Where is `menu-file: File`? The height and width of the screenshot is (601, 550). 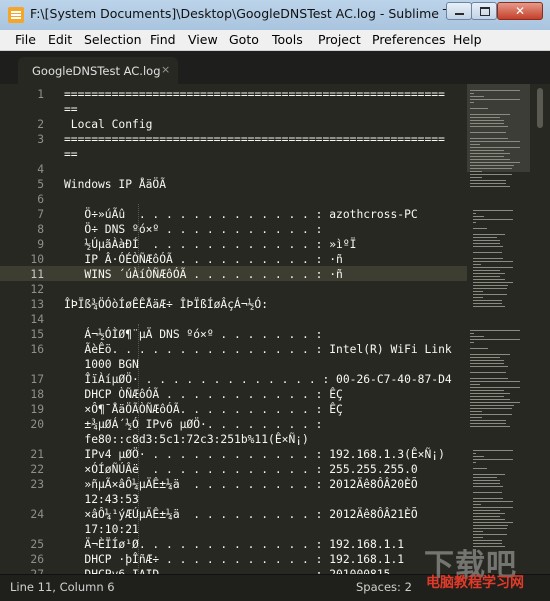 menu-file: File is located at coordinates (25, 39).